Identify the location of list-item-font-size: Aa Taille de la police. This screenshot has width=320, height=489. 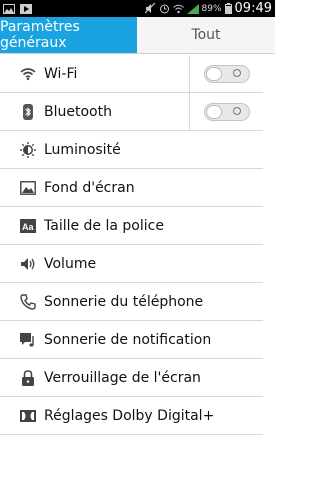
(131, 226).